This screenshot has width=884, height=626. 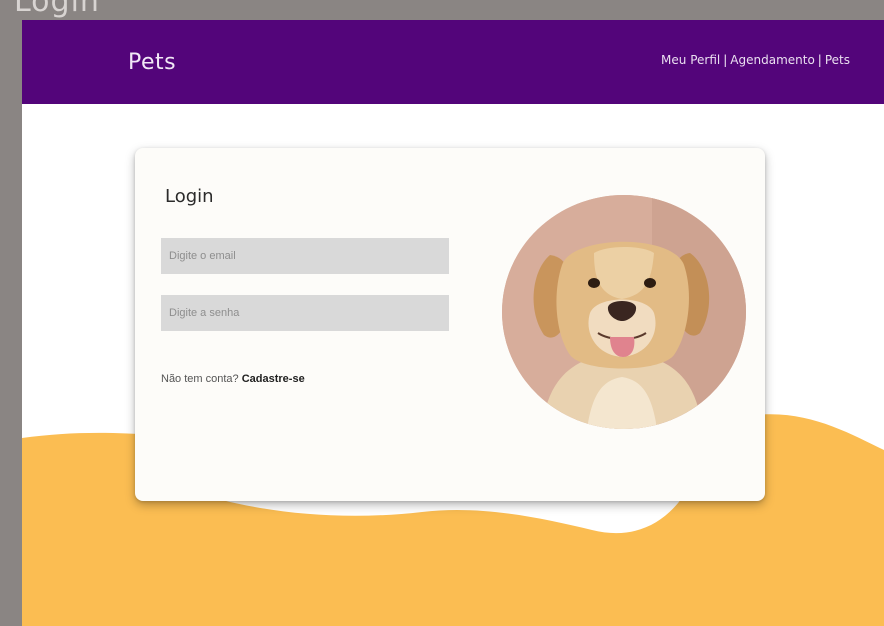 I want to click on dog-eye-left, so click(x=594, y=283).